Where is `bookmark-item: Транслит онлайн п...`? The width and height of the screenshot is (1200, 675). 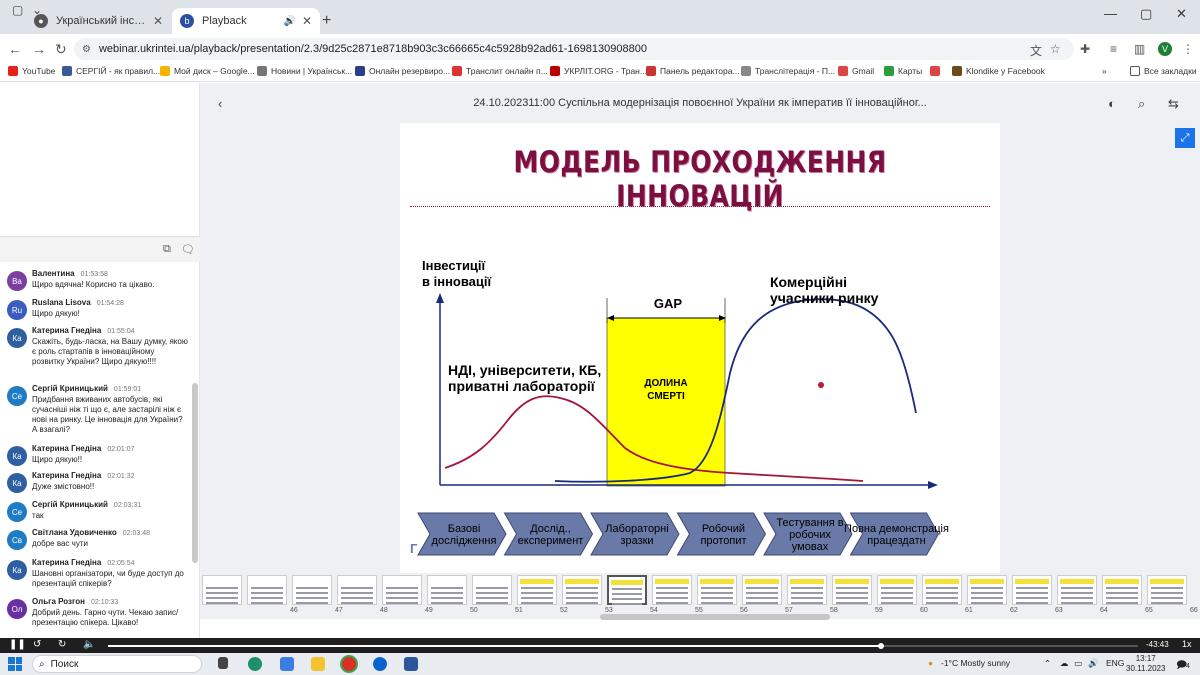
bookmark-item: Транслит онлайн п... is located at coordinates (500, 71).